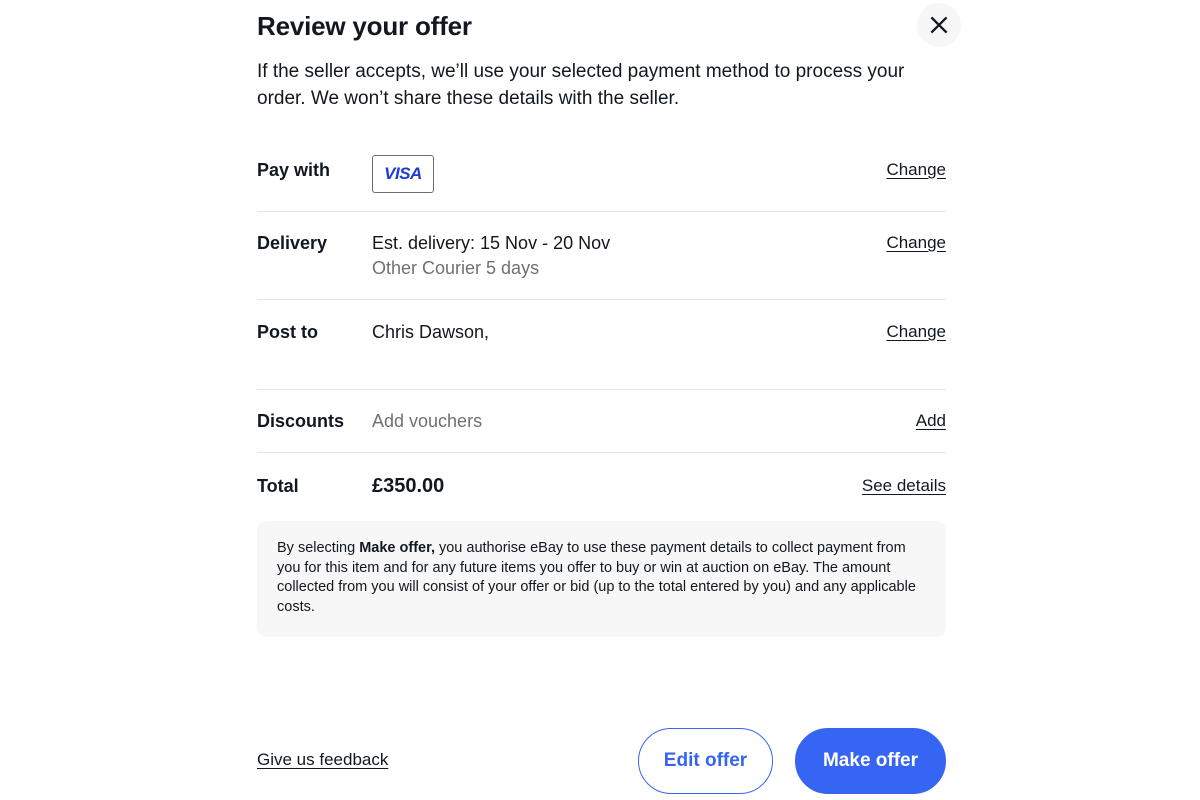 The image size is (1200, 800). Describe the element at coordinates (456, 268) in the screenshot. I see `delivery-carrier: Other Courier 5 days` at that location.